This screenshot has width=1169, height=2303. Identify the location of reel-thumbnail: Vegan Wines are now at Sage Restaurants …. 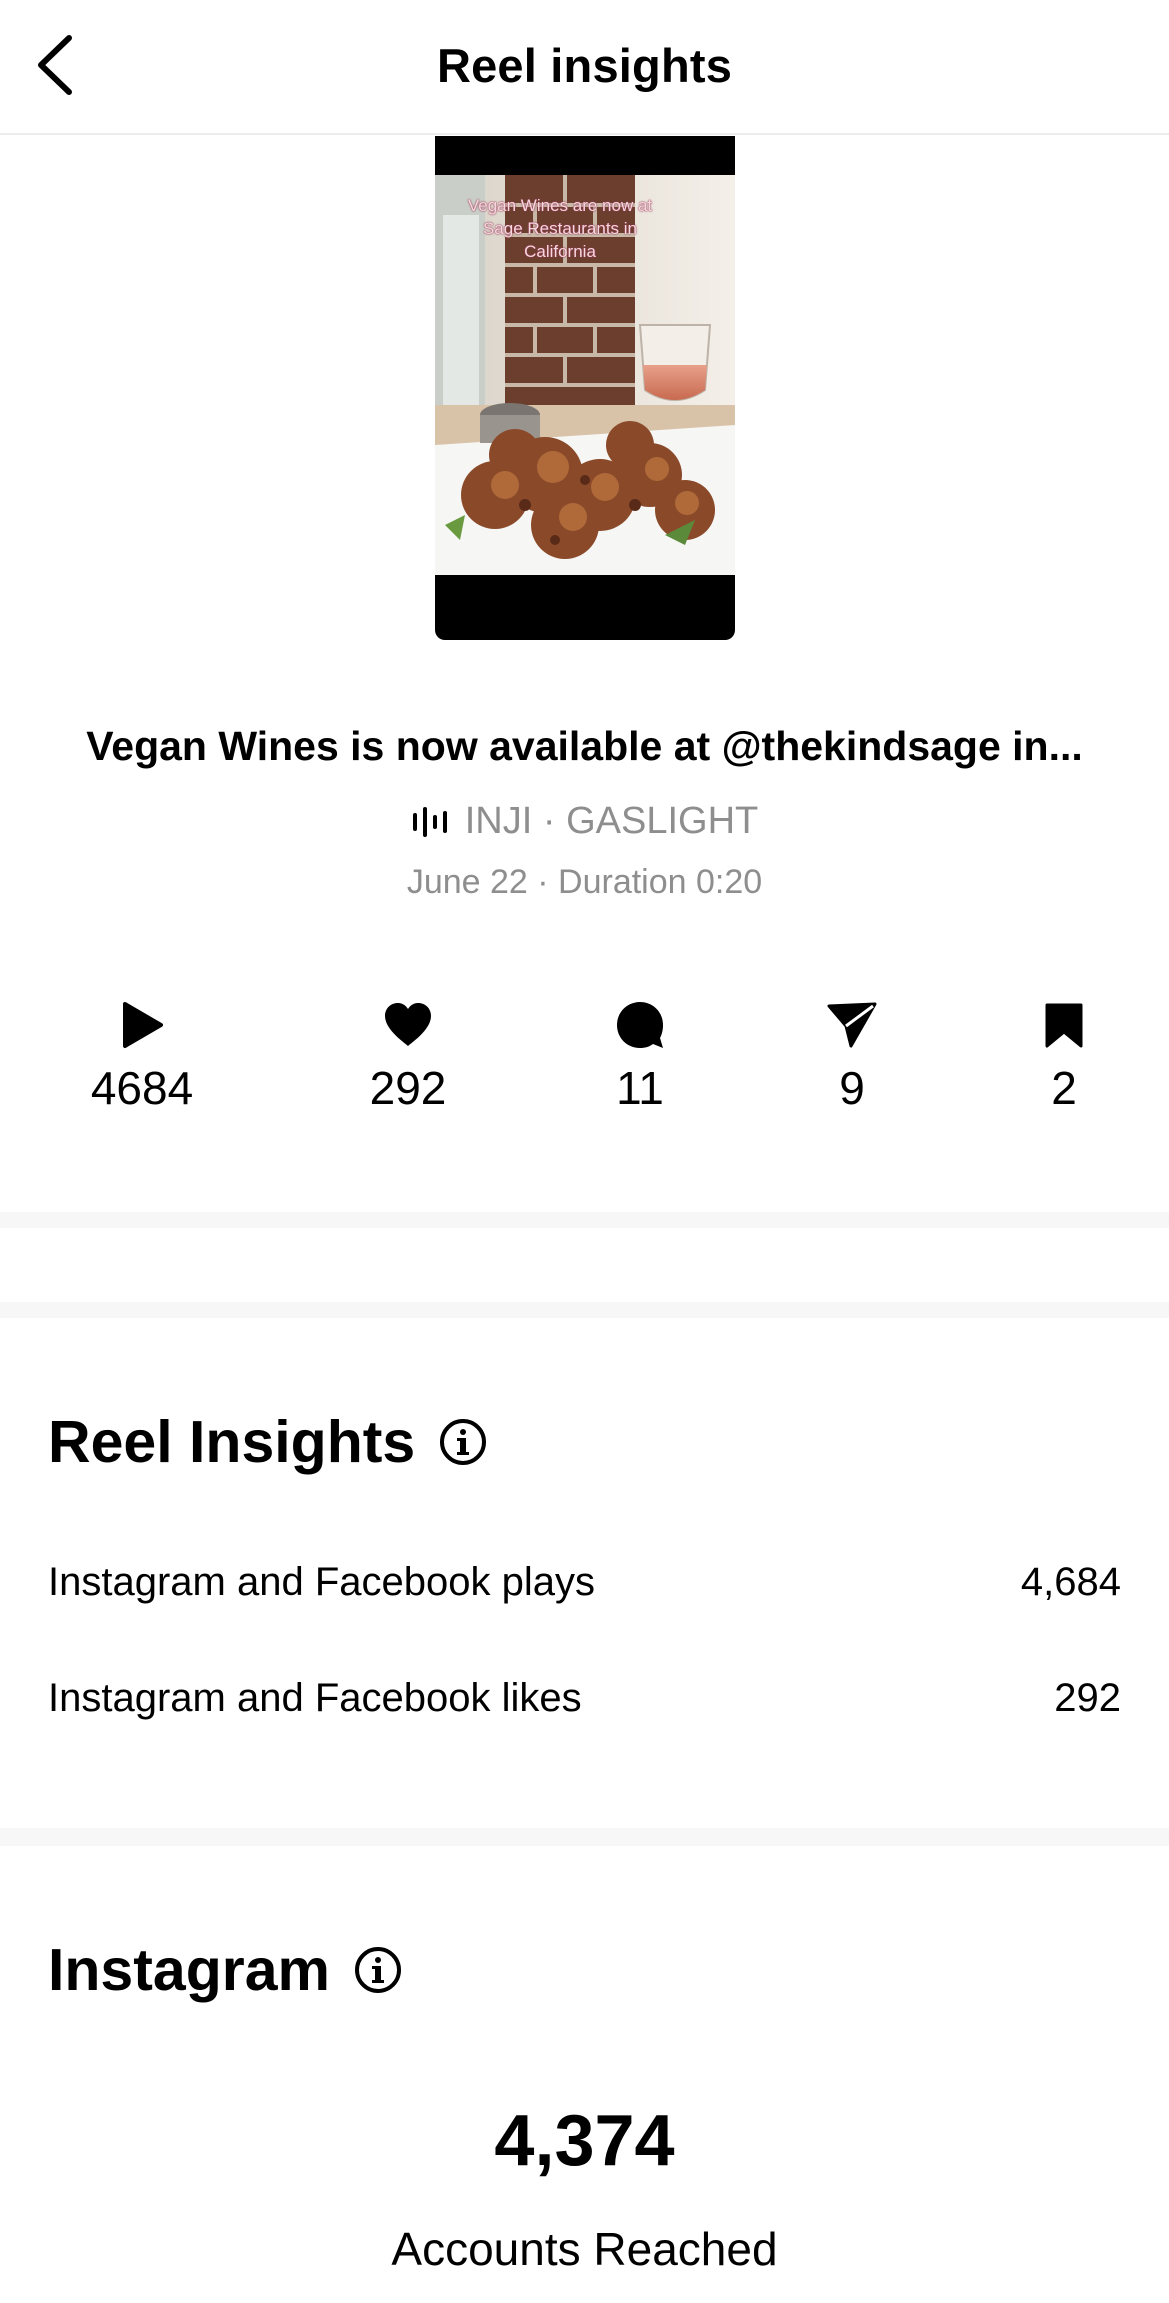
(585, 388).